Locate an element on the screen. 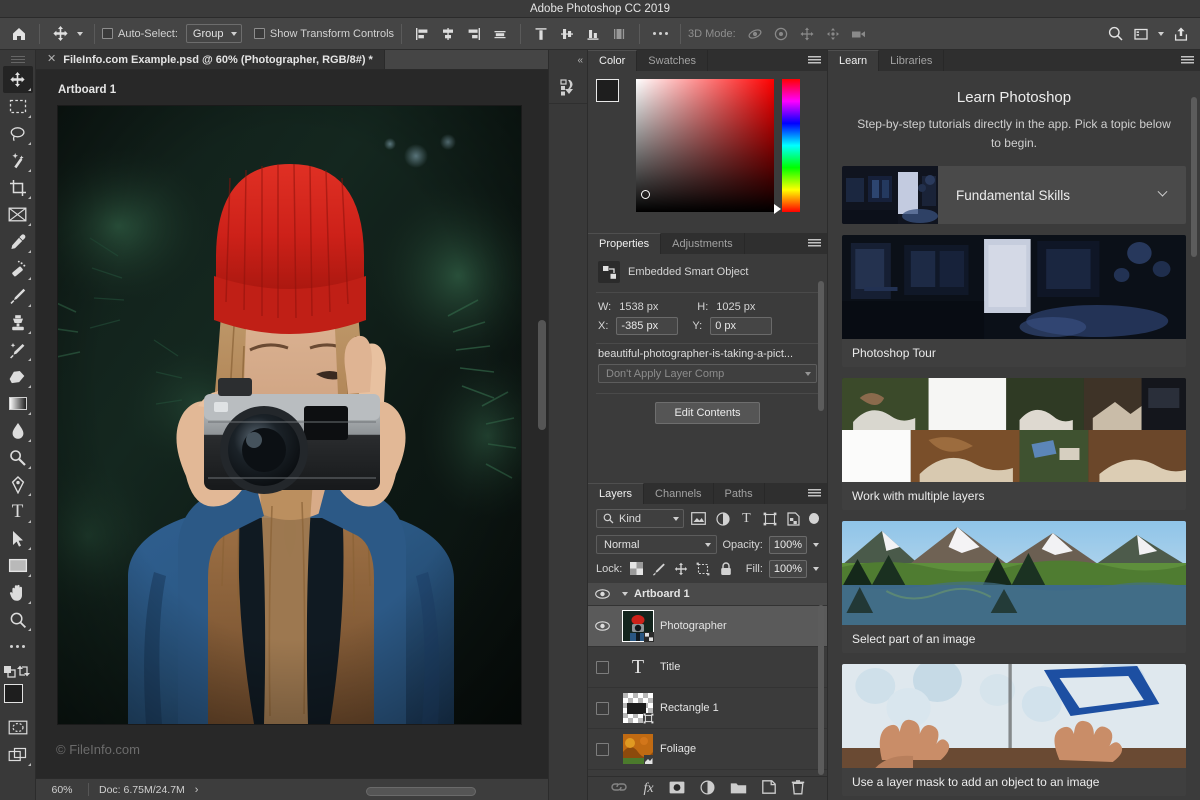 Image resolution: width=1200 pixels, height=800 pixels. artboard-label: Artboard 1 is located at coordinates (87, 90).